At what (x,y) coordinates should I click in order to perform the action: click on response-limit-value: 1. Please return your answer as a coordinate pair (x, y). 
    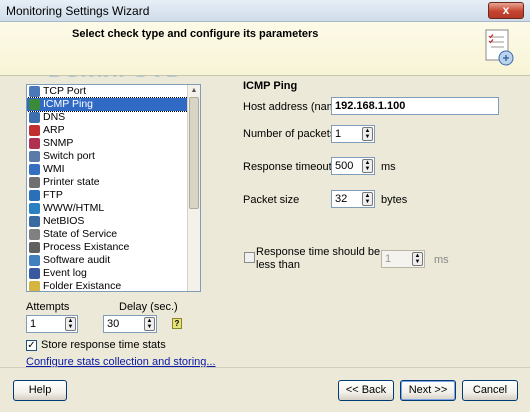
    Looking at the image, I should click on (388, 259).